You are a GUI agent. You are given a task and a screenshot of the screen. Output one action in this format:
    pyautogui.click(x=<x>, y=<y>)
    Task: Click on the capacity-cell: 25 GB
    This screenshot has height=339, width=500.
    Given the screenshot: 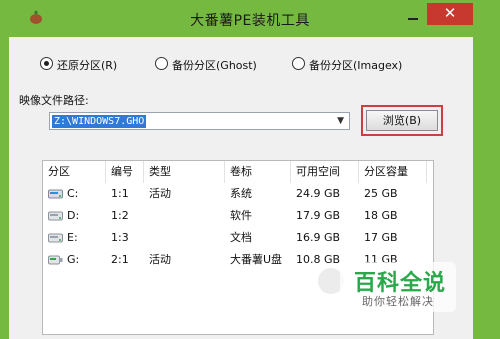 What is the action you would take?
    pyautogui.click(x=381, y=193)
    